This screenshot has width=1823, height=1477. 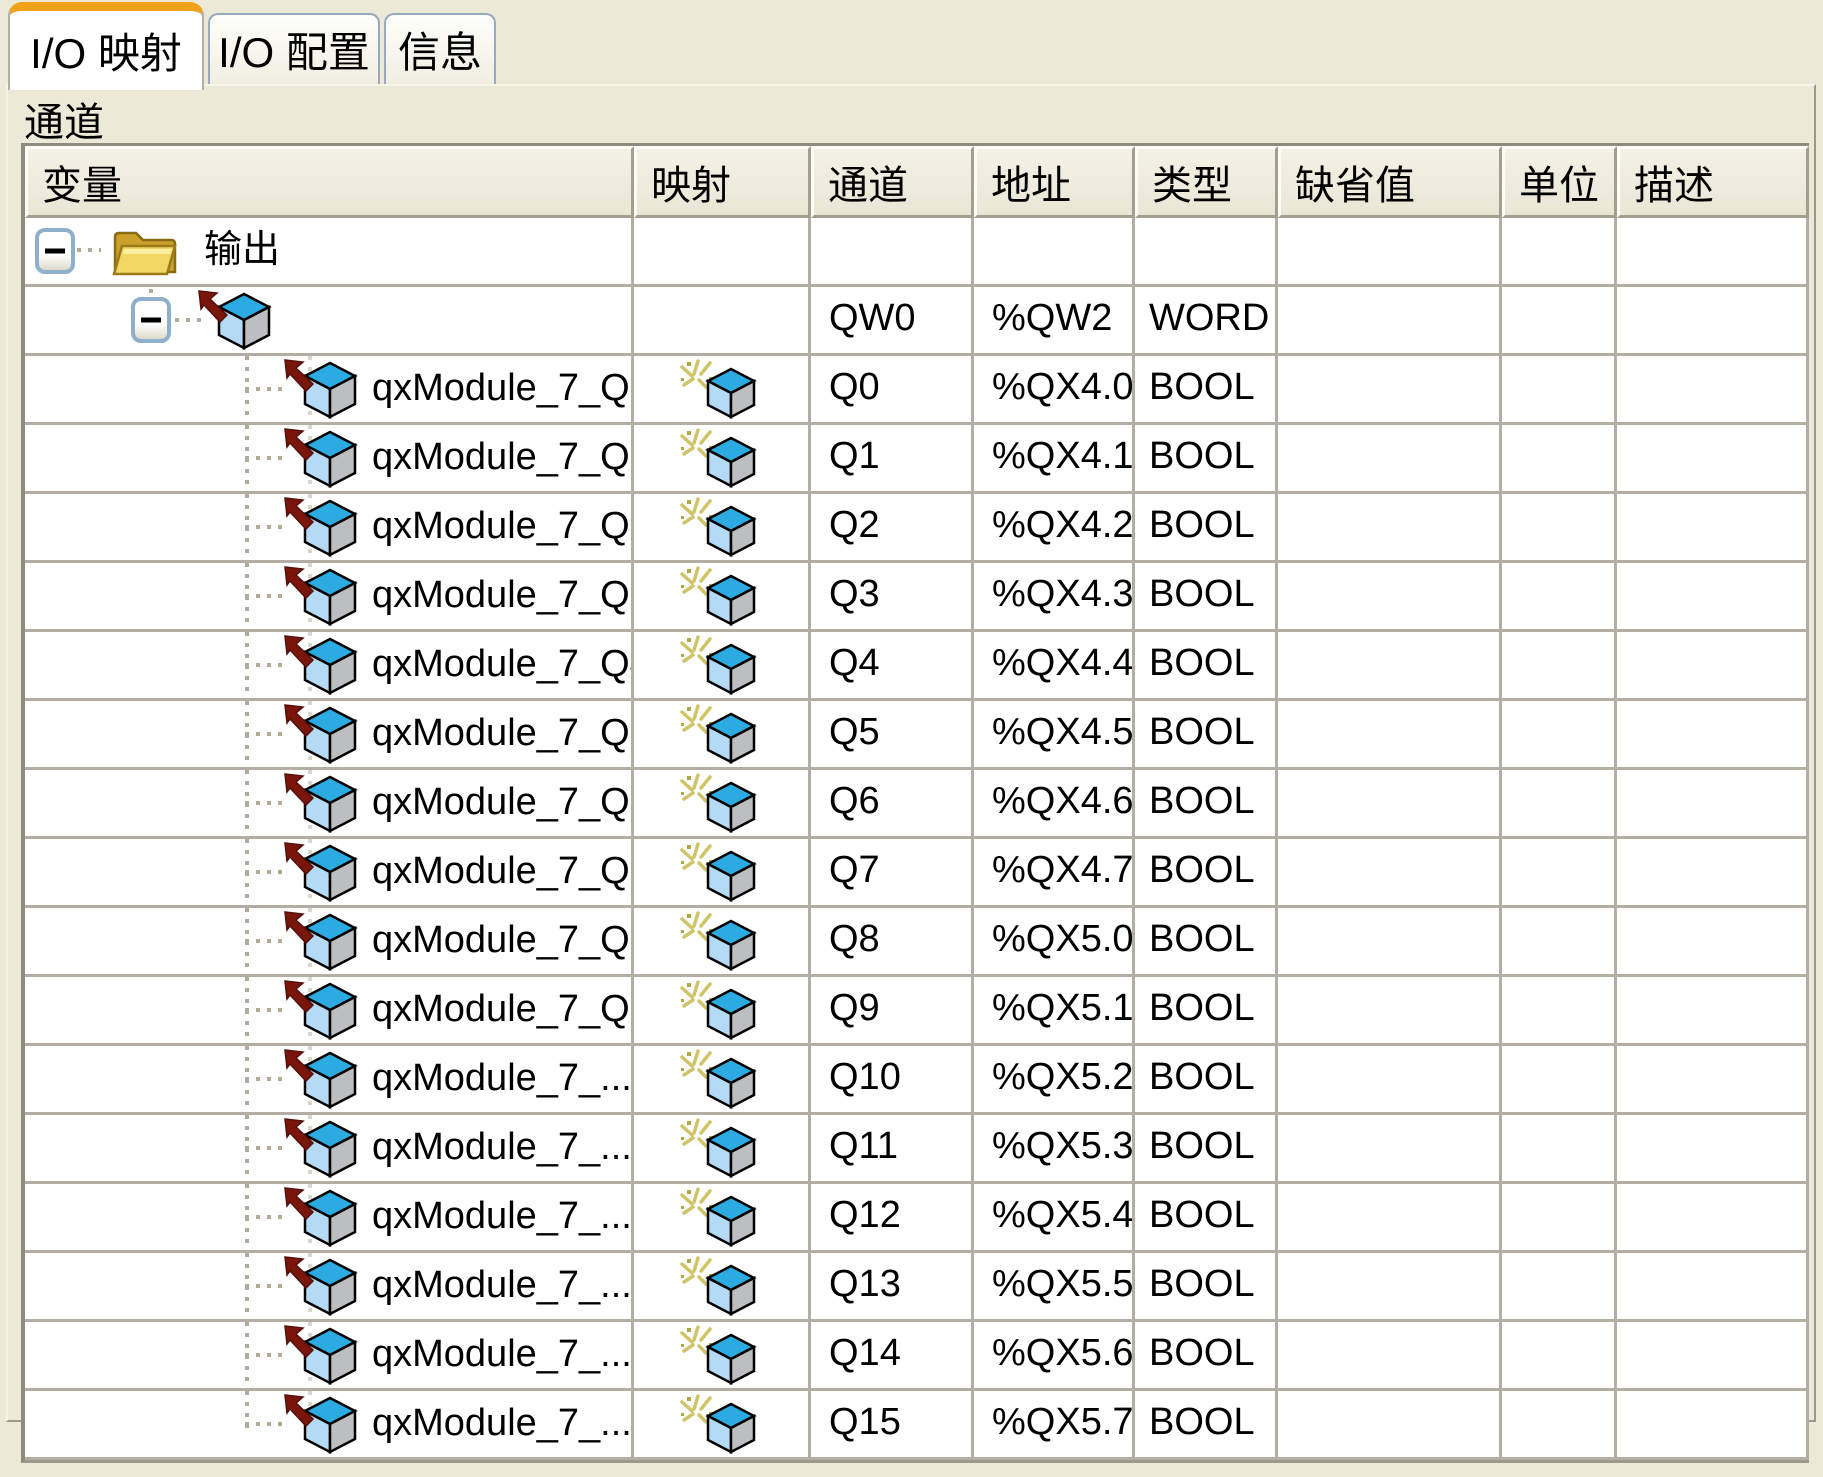 I want to click on table-row: 输出, so click(x=917, y=252).